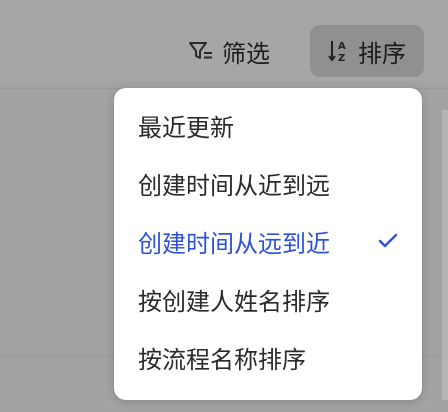  I want to click on filter-label: 筛选, so click(246, 53).